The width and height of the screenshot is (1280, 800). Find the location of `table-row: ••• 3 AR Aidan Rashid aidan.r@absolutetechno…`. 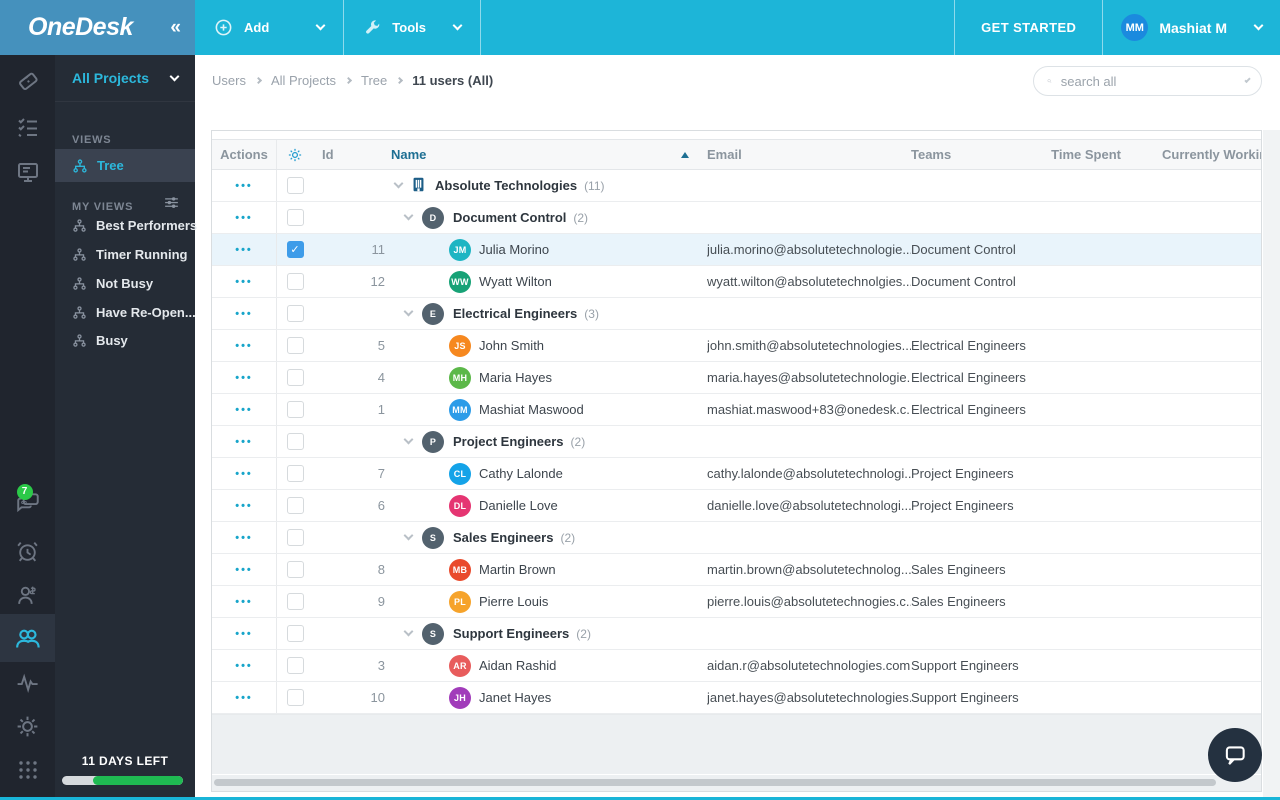

table-row: ••• 3 AR Aidan Rashid aidan.r@absolutetechno… is located at coordinates (736, 666).